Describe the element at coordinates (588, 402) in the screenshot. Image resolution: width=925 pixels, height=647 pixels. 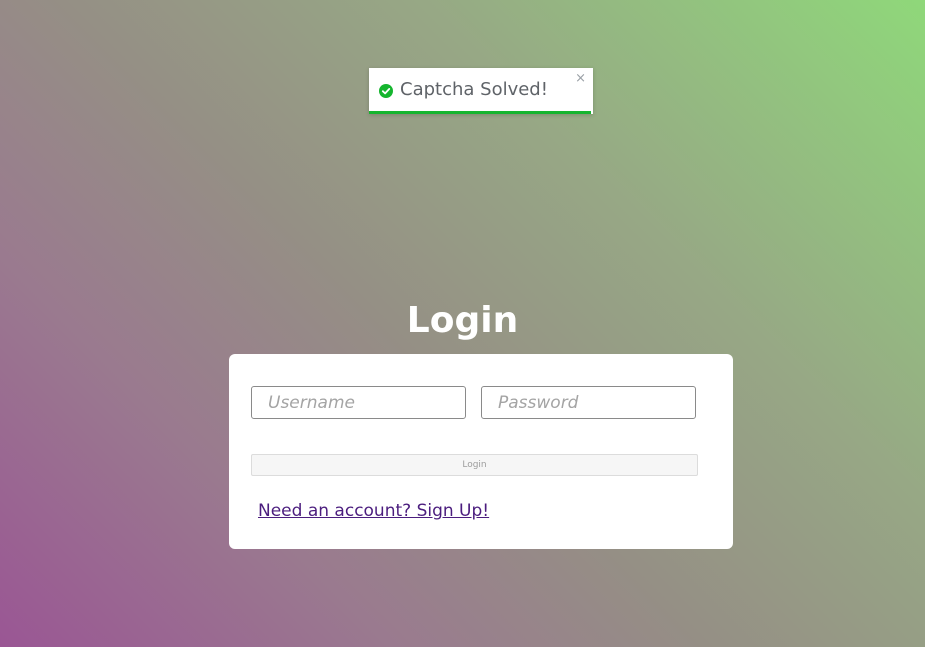
I see `password-input` at that location.